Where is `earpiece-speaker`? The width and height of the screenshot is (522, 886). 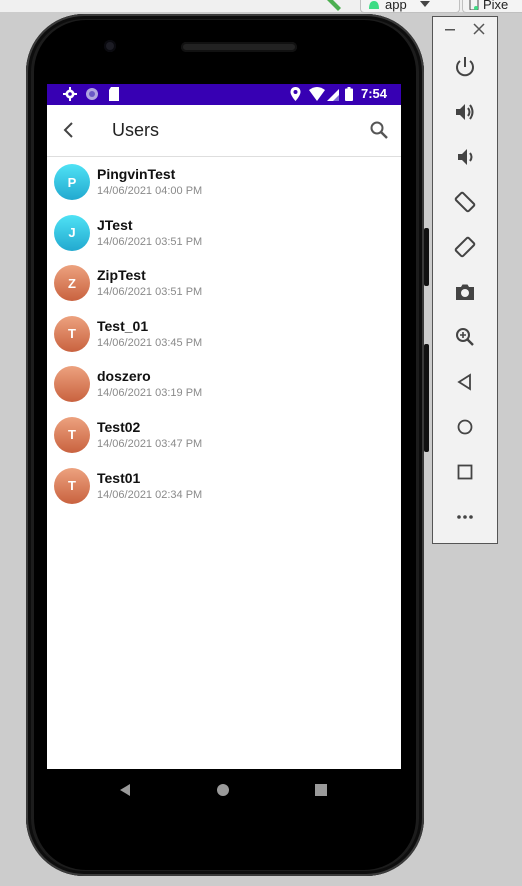 earpiece-speaker is located at coordinates (239, 47).